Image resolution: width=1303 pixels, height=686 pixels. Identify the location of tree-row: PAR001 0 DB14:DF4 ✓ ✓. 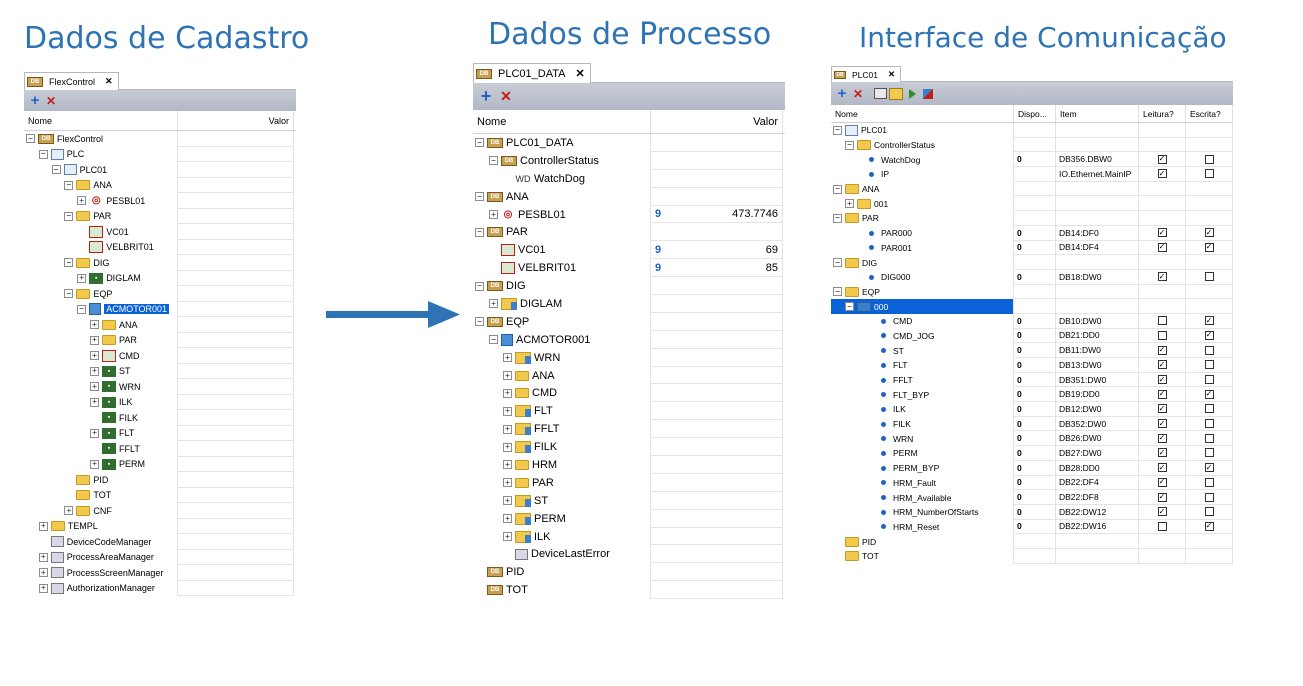
(1032, 248).